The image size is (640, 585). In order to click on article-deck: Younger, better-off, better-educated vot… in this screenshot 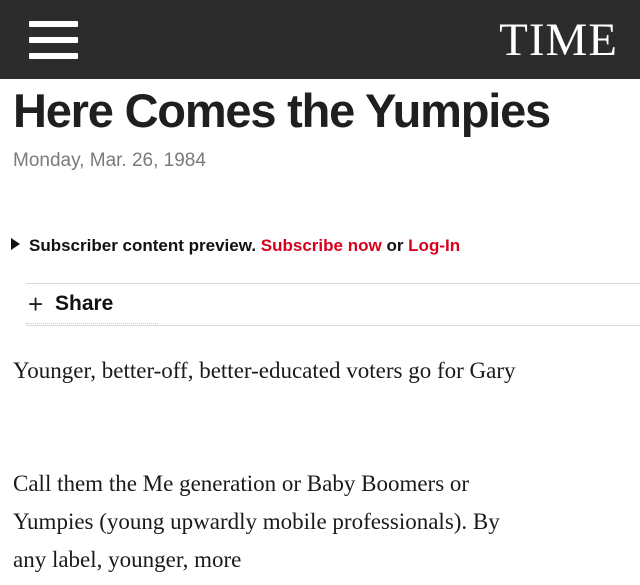, I will do `click(264, 370)`.